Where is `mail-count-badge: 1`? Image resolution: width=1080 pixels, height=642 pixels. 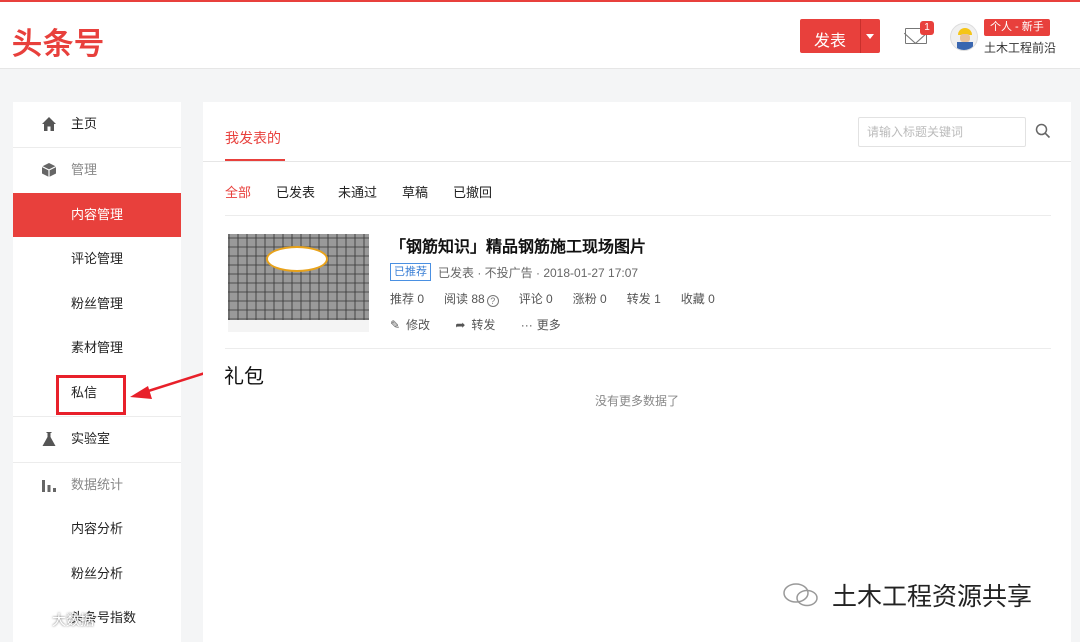 mail-count-badge: 1 is located at coordinates (927, 28).